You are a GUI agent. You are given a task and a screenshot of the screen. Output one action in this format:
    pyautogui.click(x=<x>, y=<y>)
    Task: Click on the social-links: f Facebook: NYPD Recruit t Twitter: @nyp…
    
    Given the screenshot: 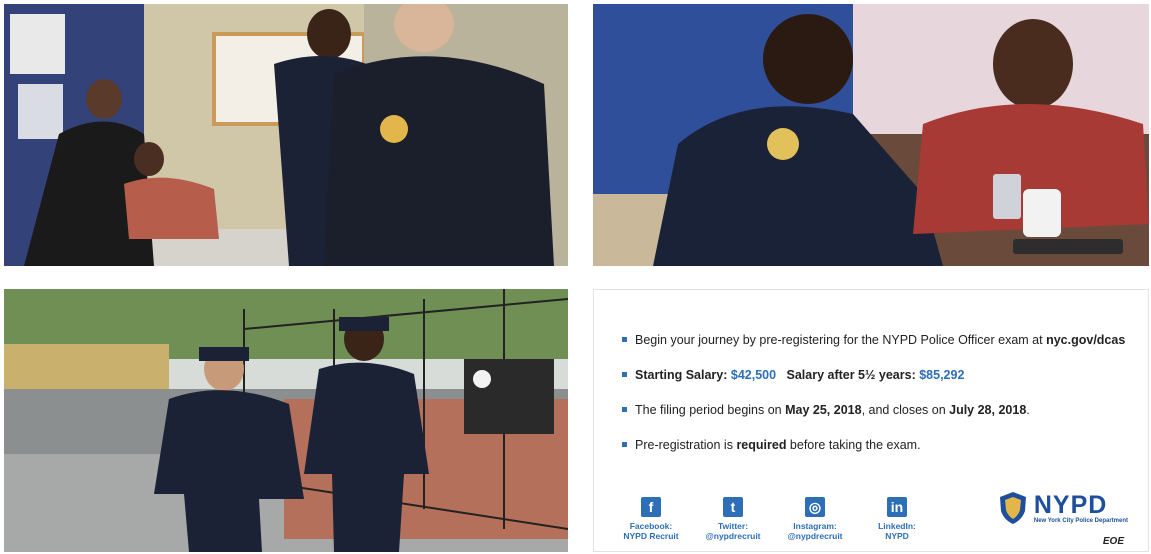 What is the action you would take?
    pyautogui.click(x=774, y=519)
    